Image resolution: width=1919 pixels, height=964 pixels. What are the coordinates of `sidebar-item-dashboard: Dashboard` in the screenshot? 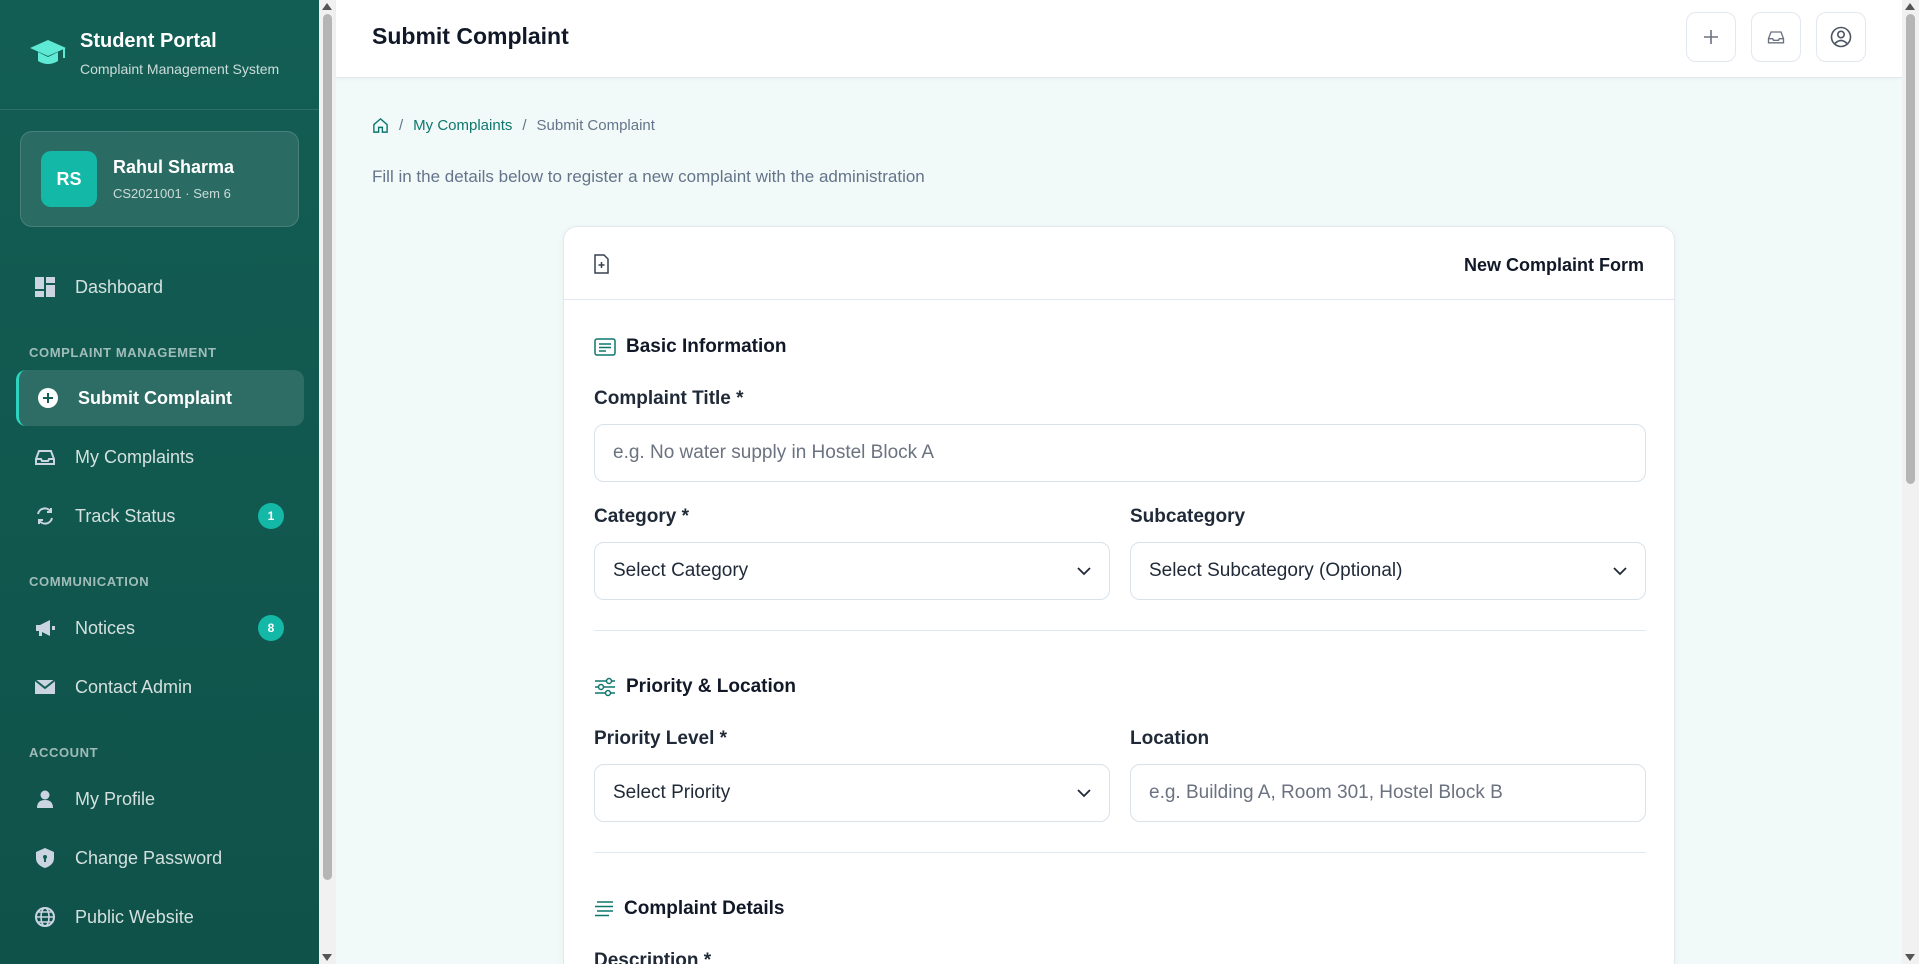 It's located at (160, 287).